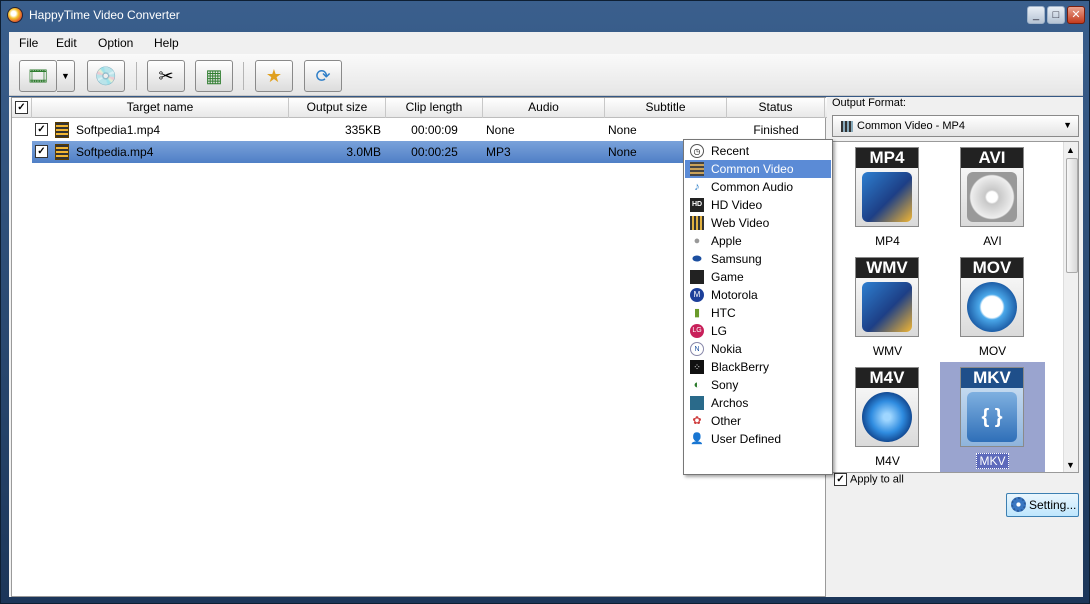  I want to click on cut-button: ✂, so click(166, 76).